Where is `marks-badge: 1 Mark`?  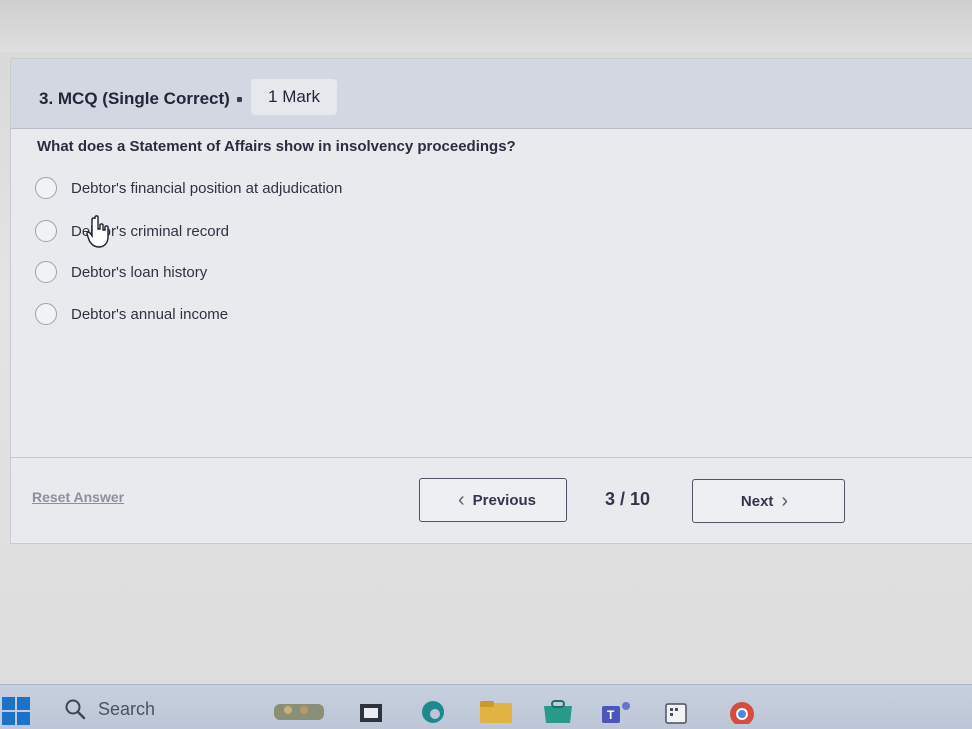 marks-badge: 1 Mark is located at coordinates (294, 97).